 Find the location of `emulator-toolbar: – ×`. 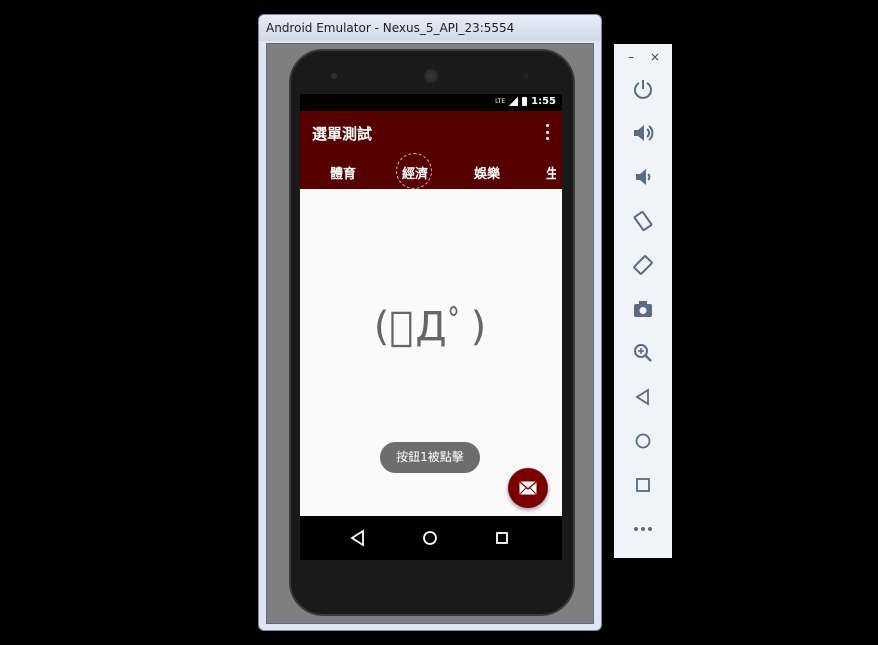

emulator-toolbar: – × is located at coordinates (643, 301).